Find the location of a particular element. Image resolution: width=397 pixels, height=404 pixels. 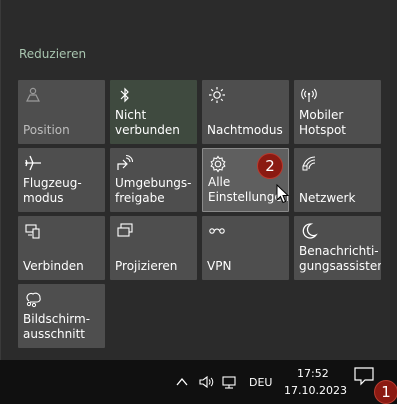

tile-project: Projizieren is located at coordinates (153, 248).